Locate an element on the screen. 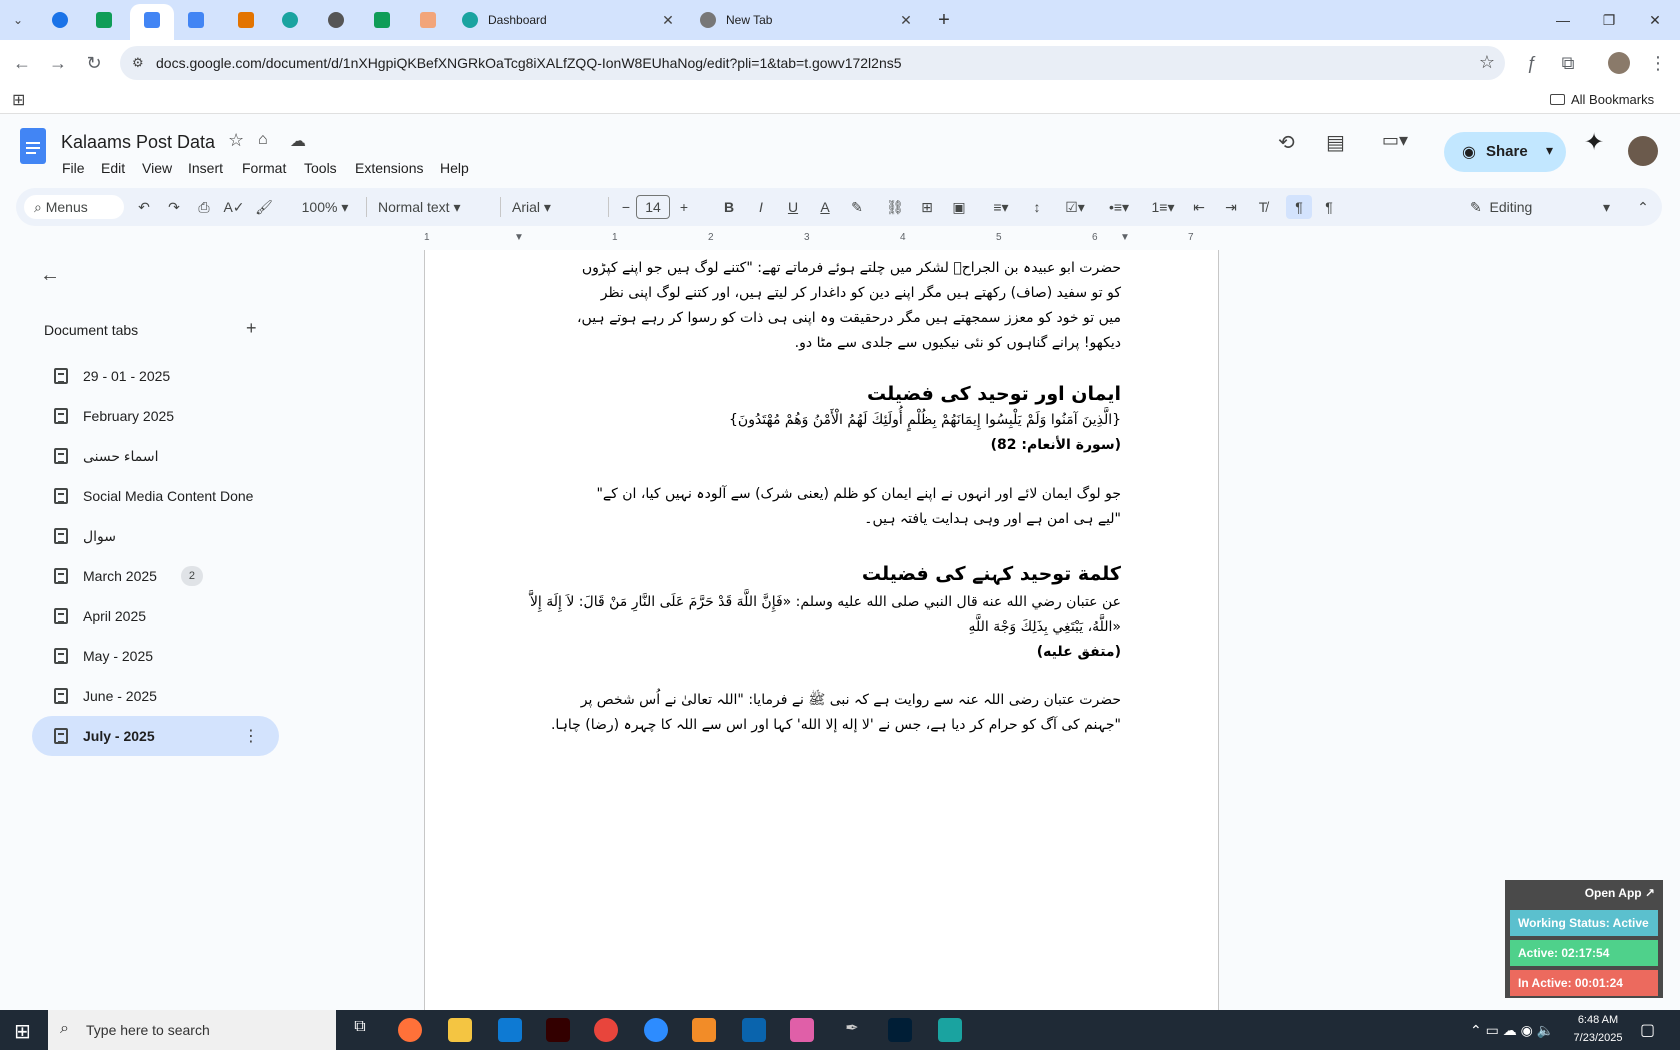  move-icon: ⌂ is located at coordinates (263, 140).